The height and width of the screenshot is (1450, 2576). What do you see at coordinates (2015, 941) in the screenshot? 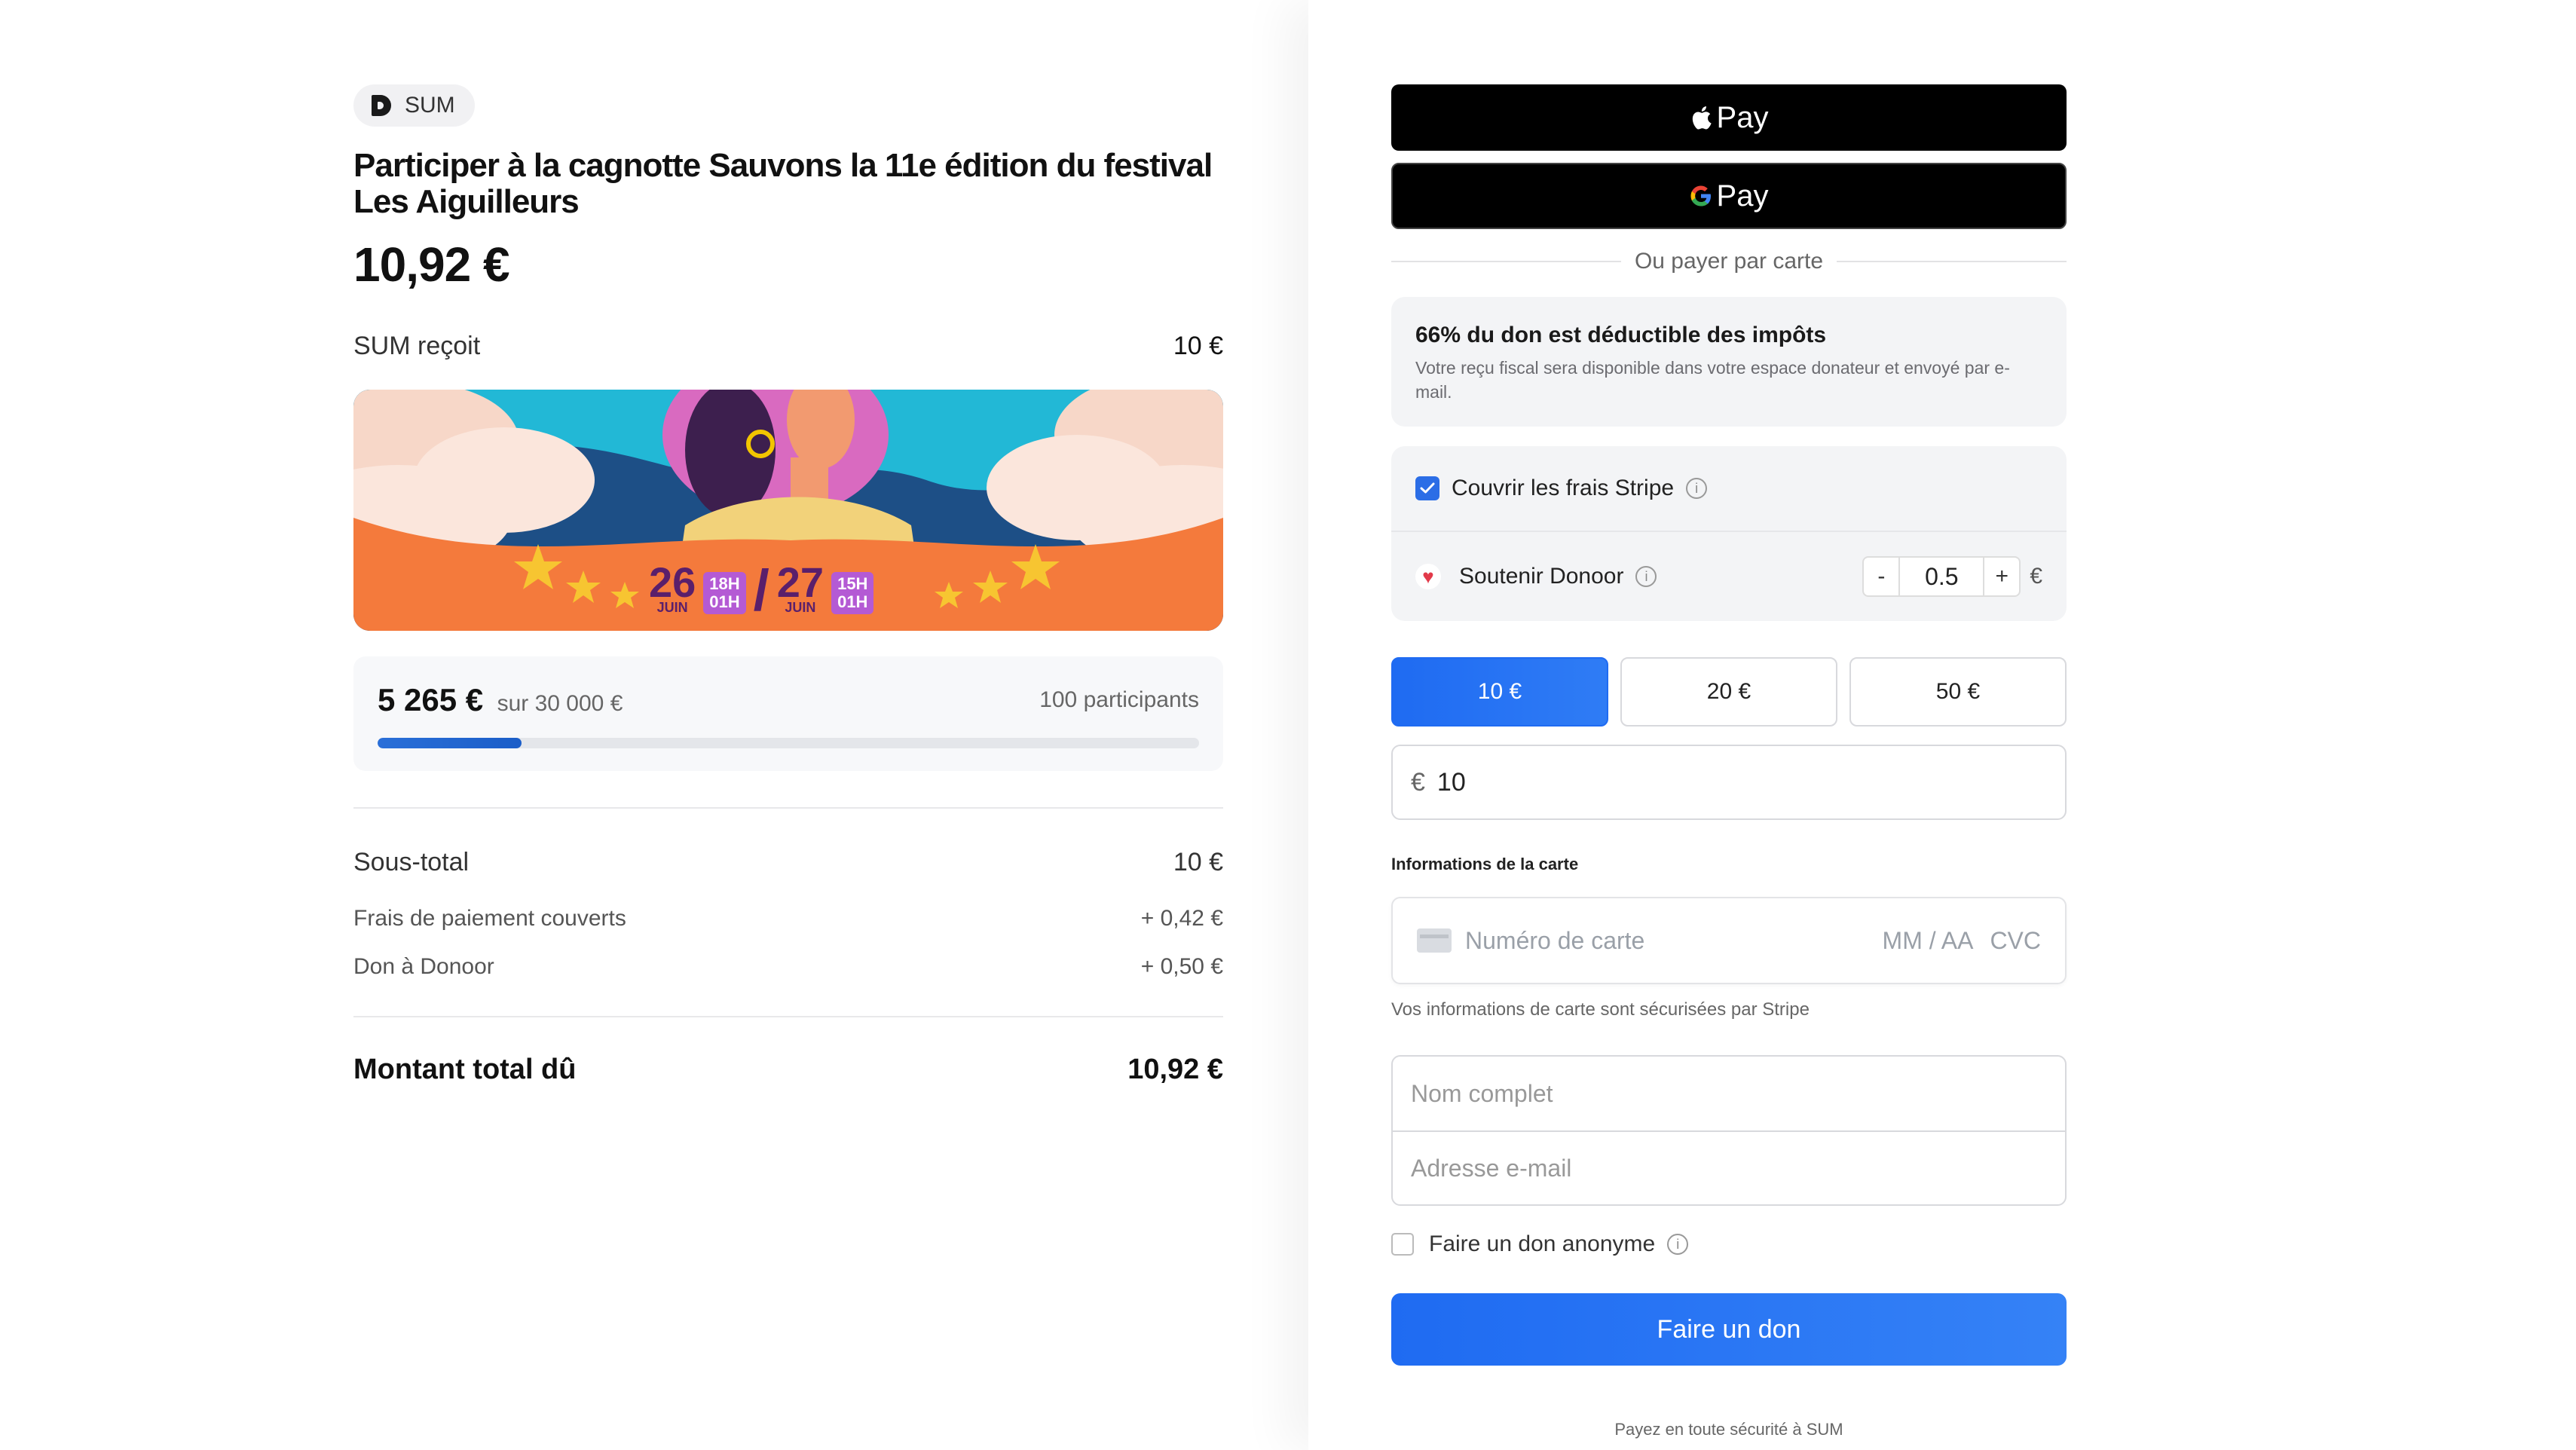
I see `card-cvc-field: CVC` at bounding box center [2015, 941].